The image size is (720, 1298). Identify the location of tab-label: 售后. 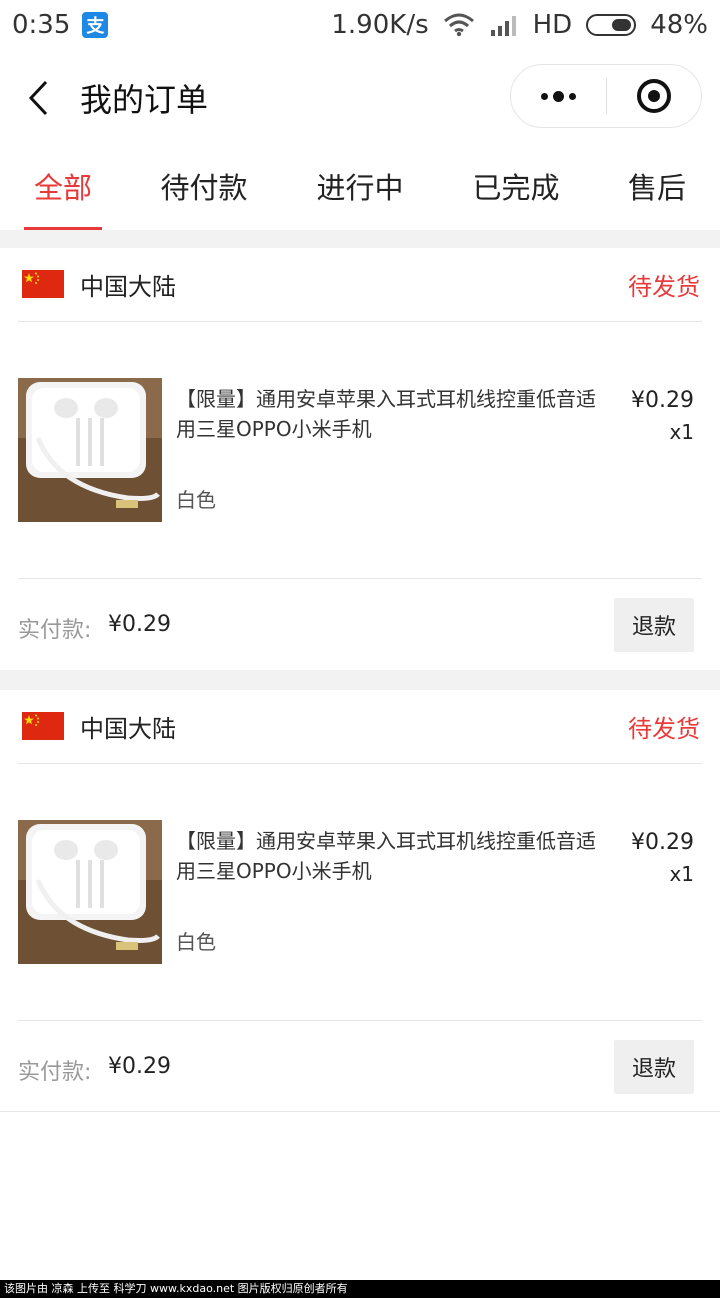
(656, 188).